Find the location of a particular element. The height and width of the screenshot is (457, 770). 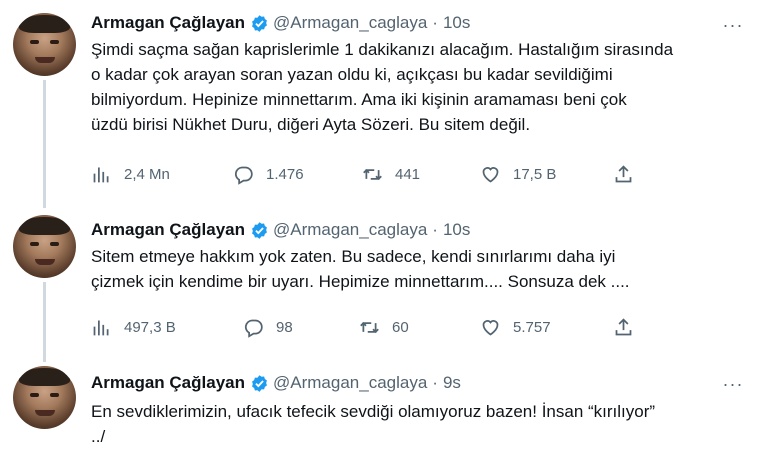

retweet-button: 441 is located at coordinates (391, 174).